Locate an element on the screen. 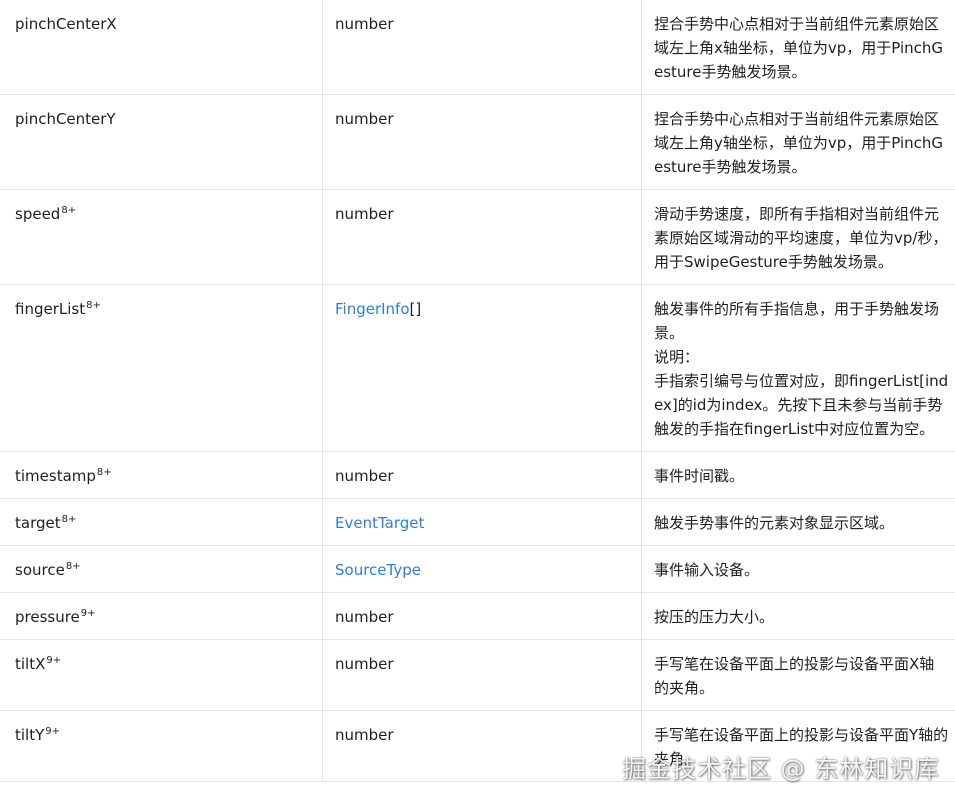 This screenshot has height=806, width=955. property-description-cell: 触发手势事件的元素对象显示区域。 is located at coordinates (798, 522).